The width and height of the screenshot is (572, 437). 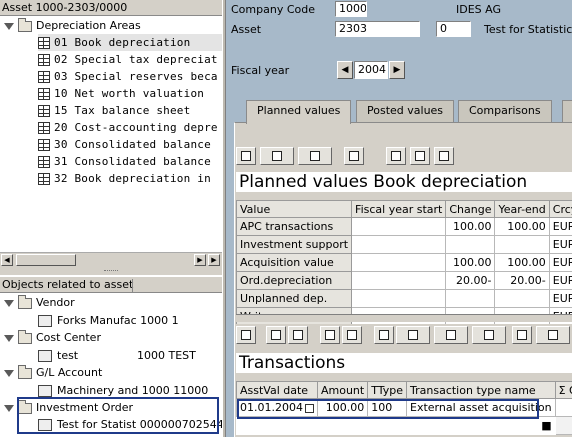 What do you see at coordinates (330, 335) in the screenshot?
I see `sum-button` at bounding box center [330, 335].